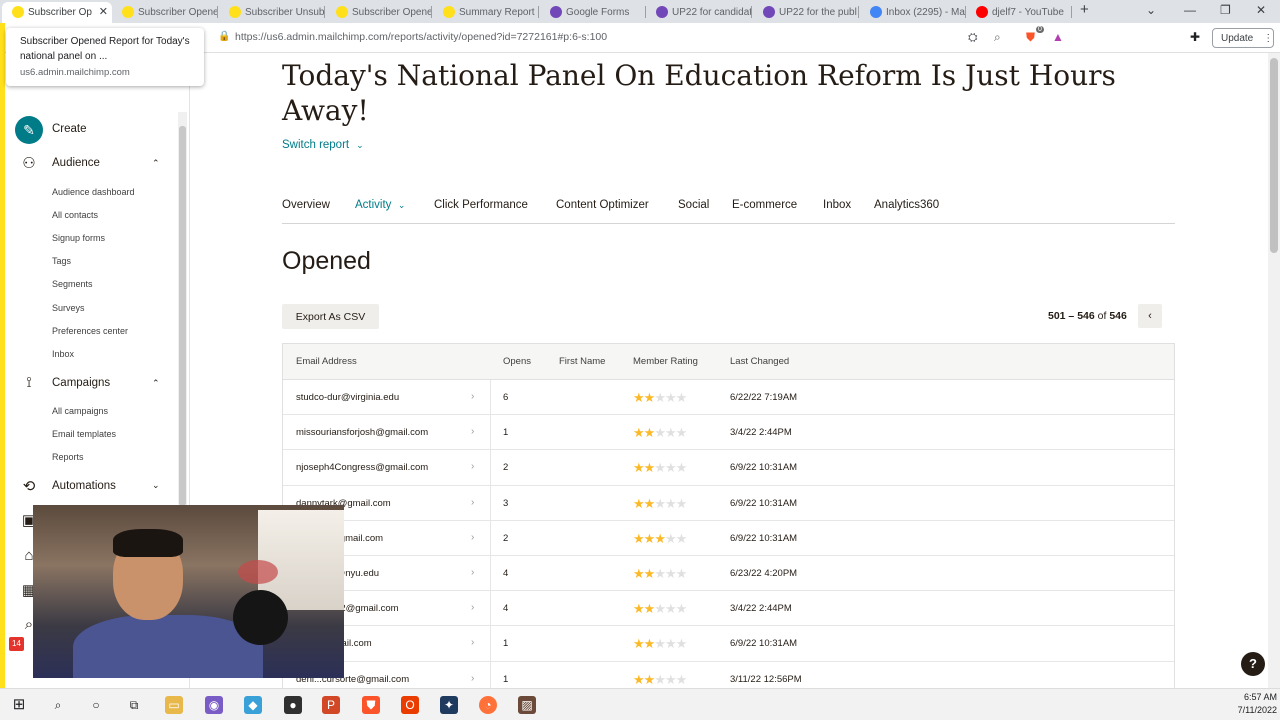 Image resolution: width=1280 pixels, height=720 pixels. Describe the element at coordinates (96, 705) in the screenshot. I see `cortana-icon: ○` at that location.